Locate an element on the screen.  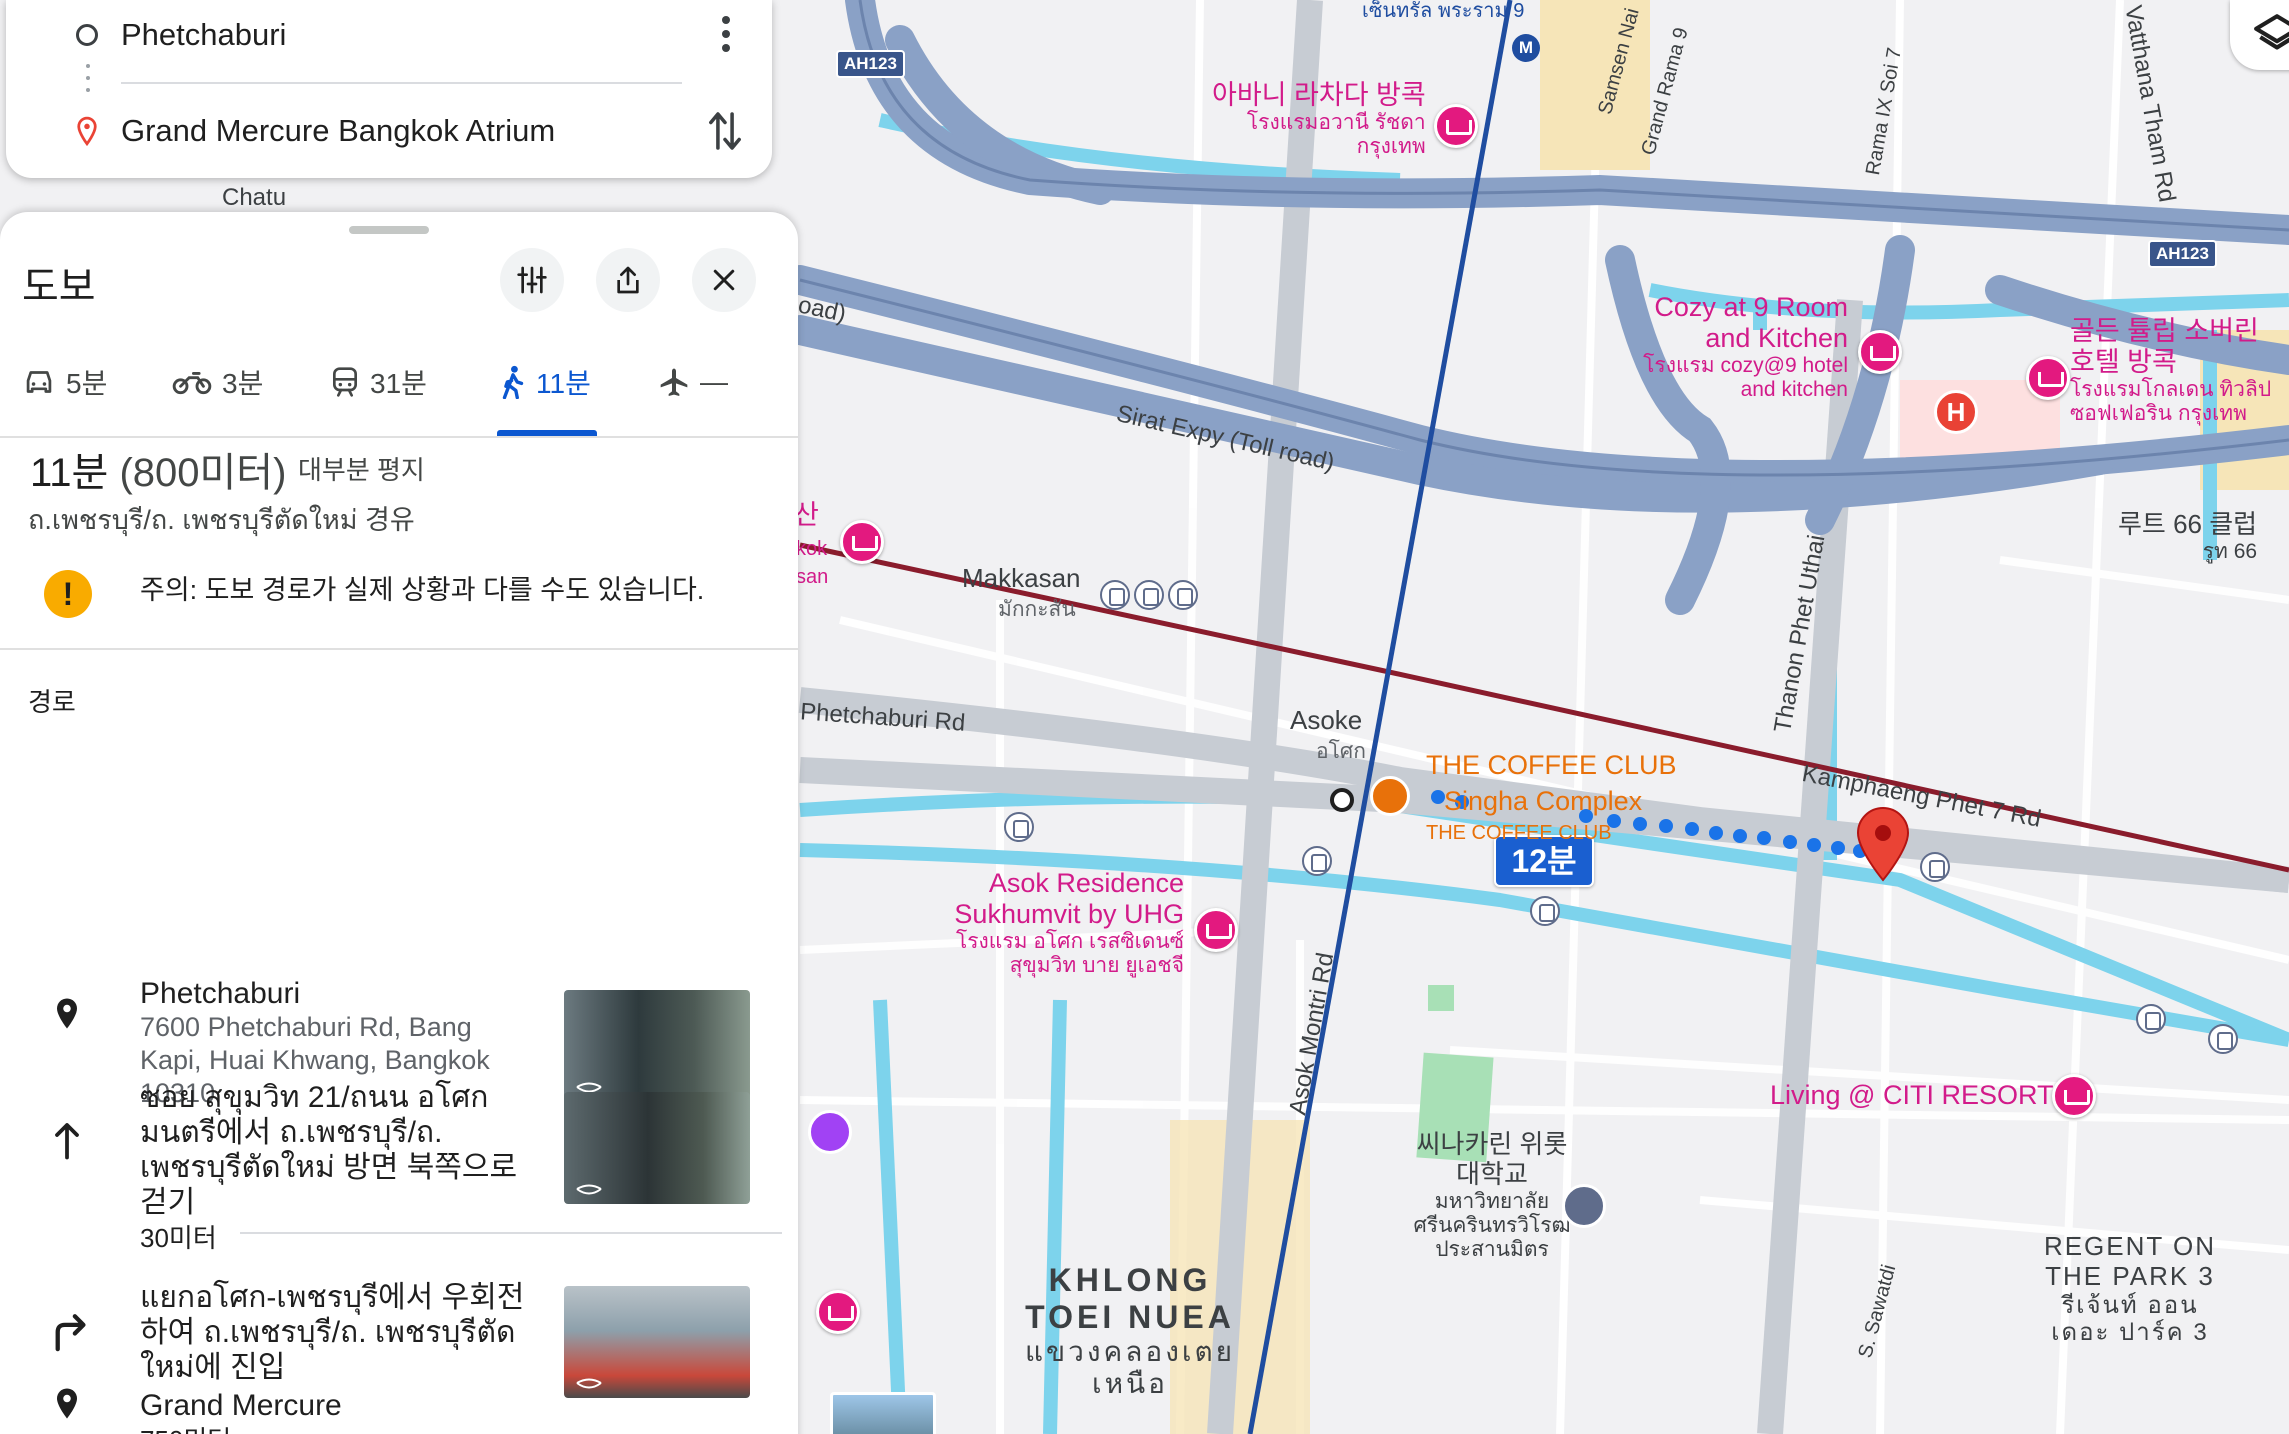
metro-m-icon: M is located at coordinates (1526, 48).